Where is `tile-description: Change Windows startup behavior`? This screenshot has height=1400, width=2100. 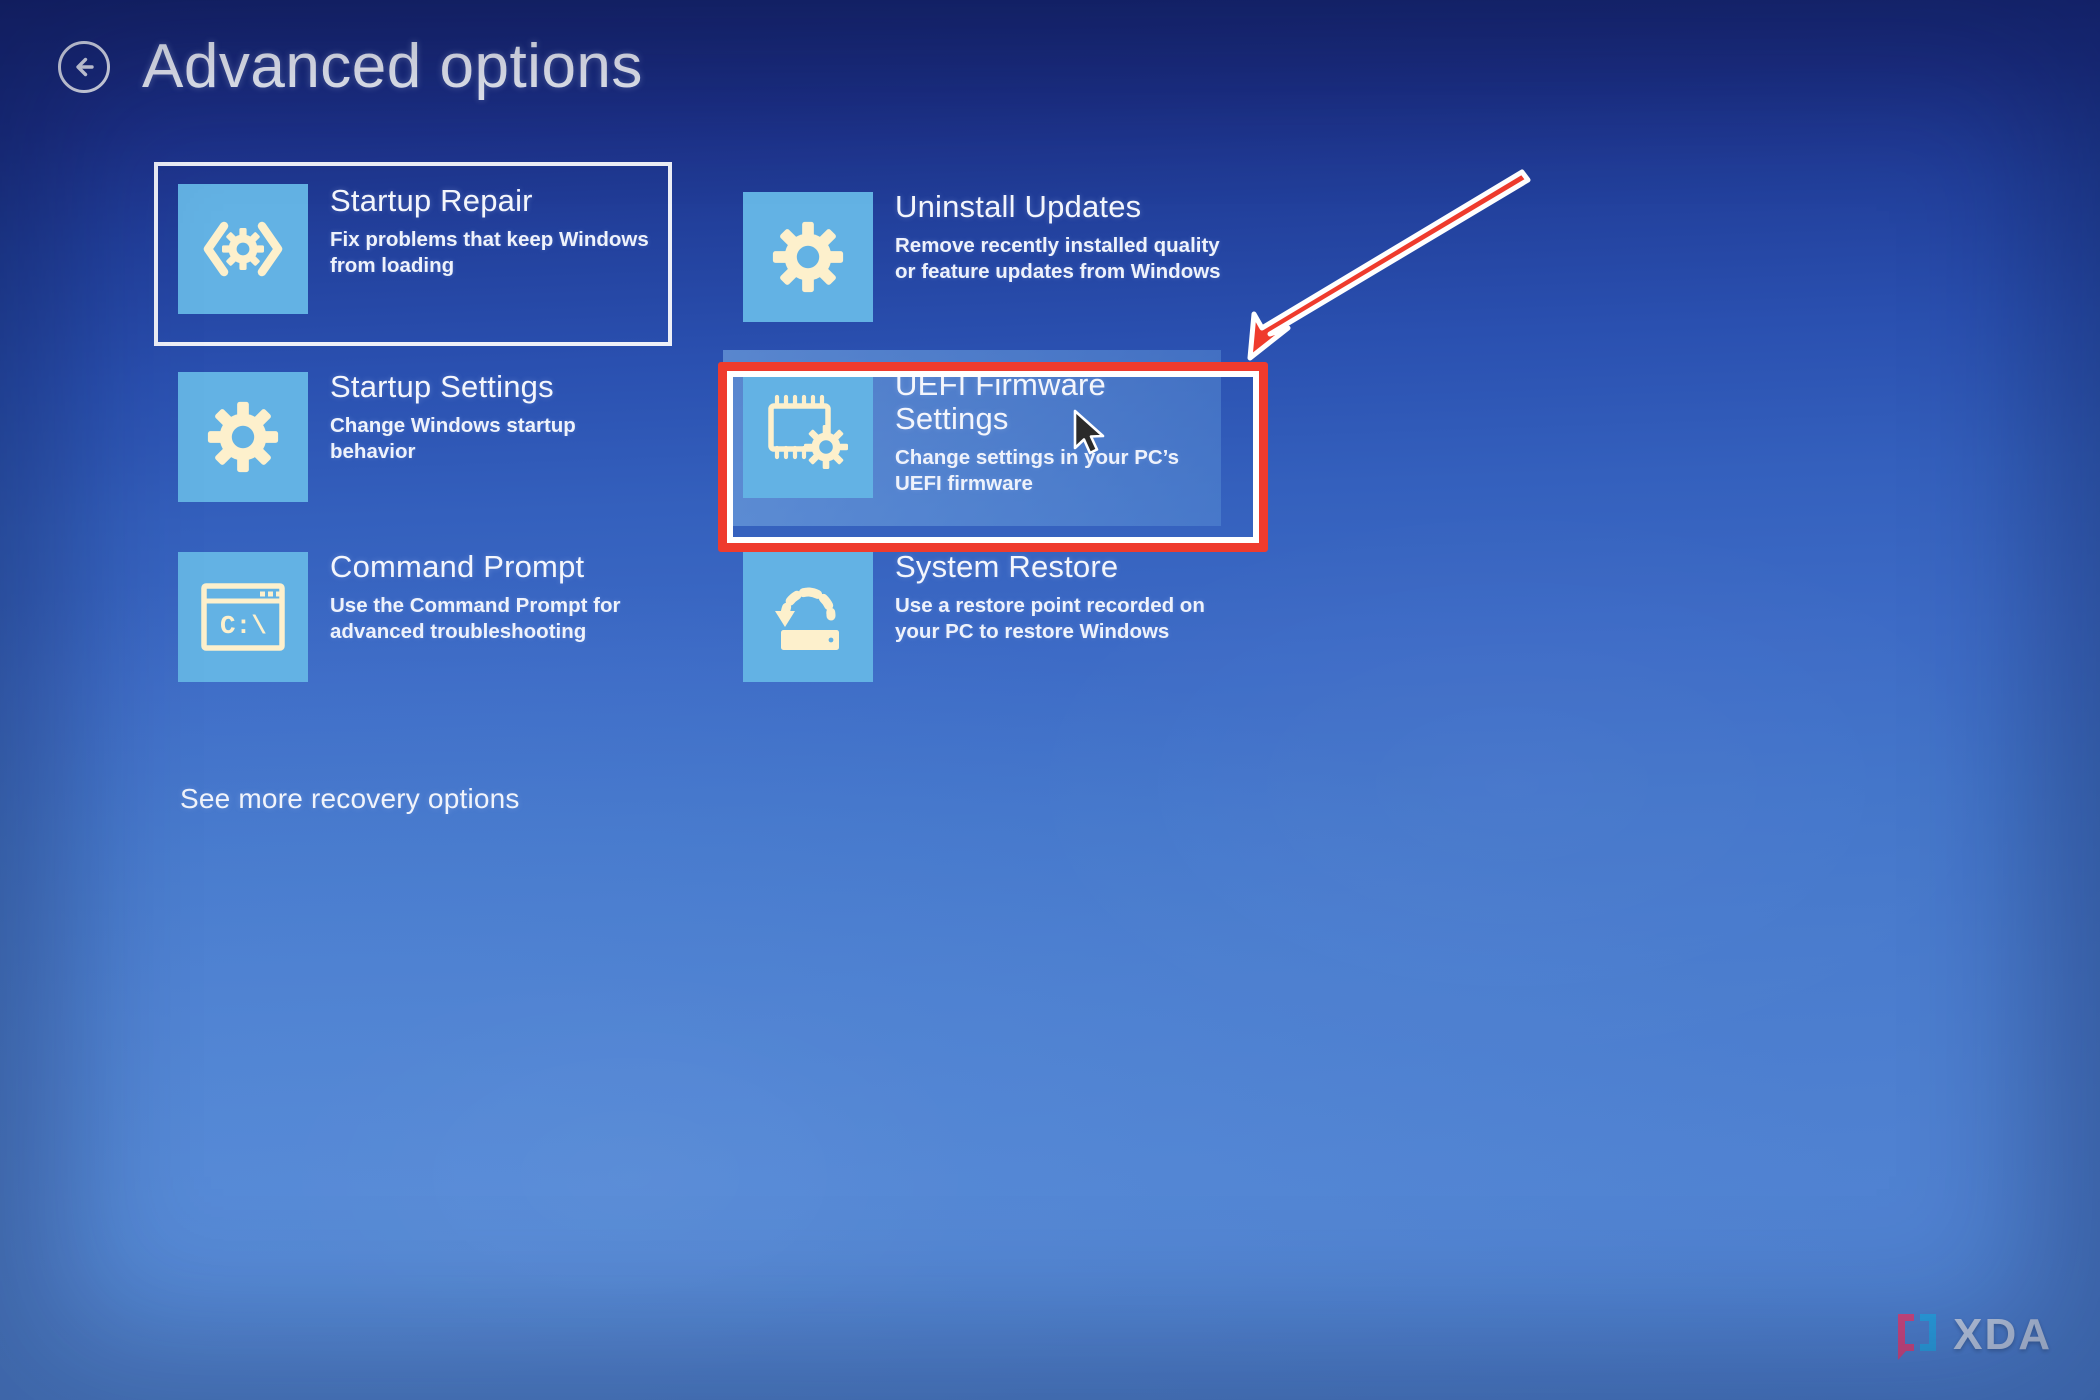
tile-description: Change Windows startup behavior is located at coordinates (453, 439).